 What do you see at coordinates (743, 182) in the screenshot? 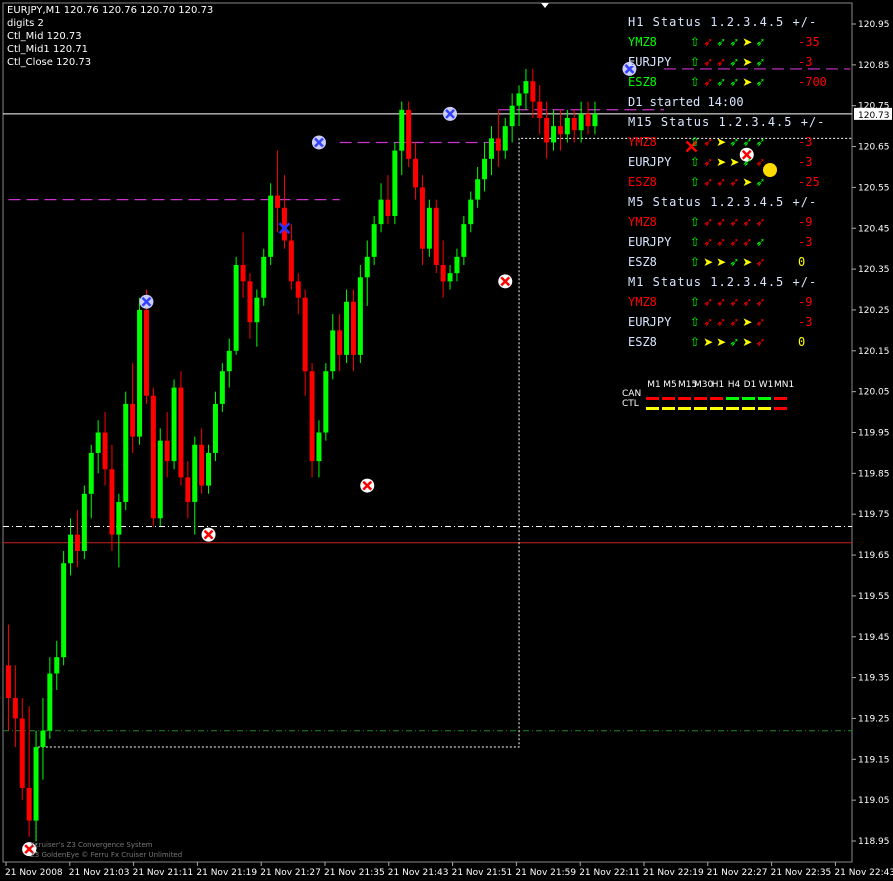
I see `m15-row-2: ESZ8 ⇧➶➶➶➤➶ -25` at bounding box center [743, 182].